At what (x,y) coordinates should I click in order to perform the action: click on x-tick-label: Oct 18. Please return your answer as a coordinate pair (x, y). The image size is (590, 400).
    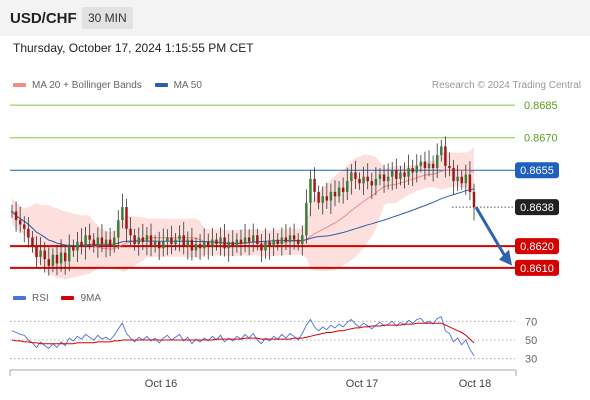
    Looking at the image, I should click on (475, 384).